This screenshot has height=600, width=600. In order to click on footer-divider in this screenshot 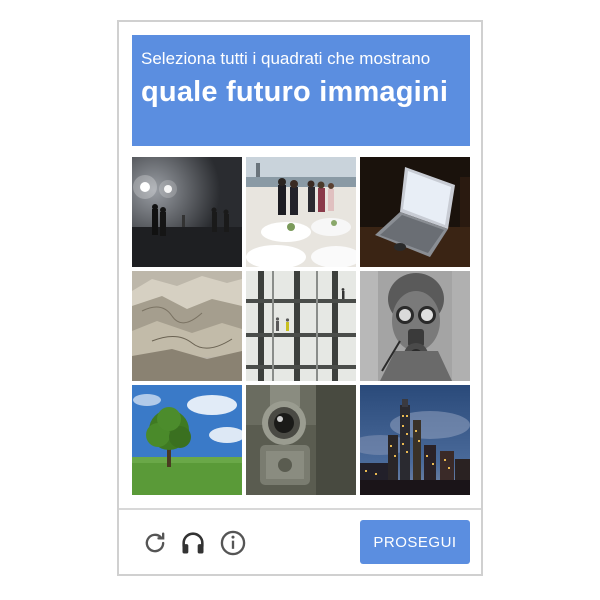, I will do `click(300, 509)`.